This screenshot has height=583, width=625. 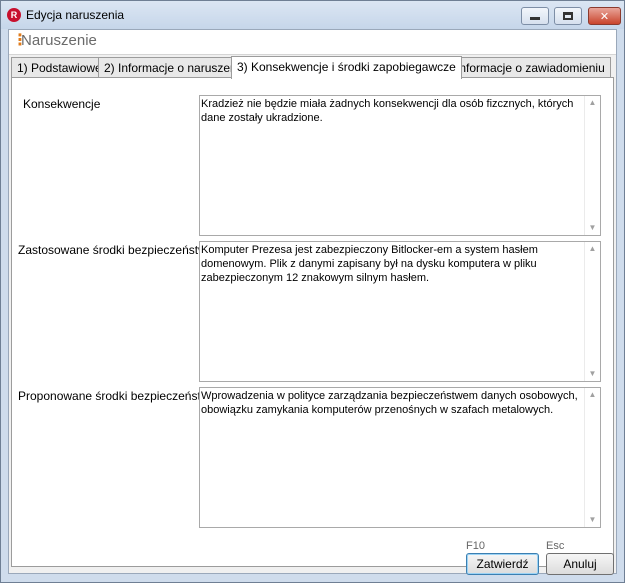 I want to click on tab-informacje-o-zawiadomieniu: 4) Informacje o zawiadomieniu, so click(x=523, y=67).